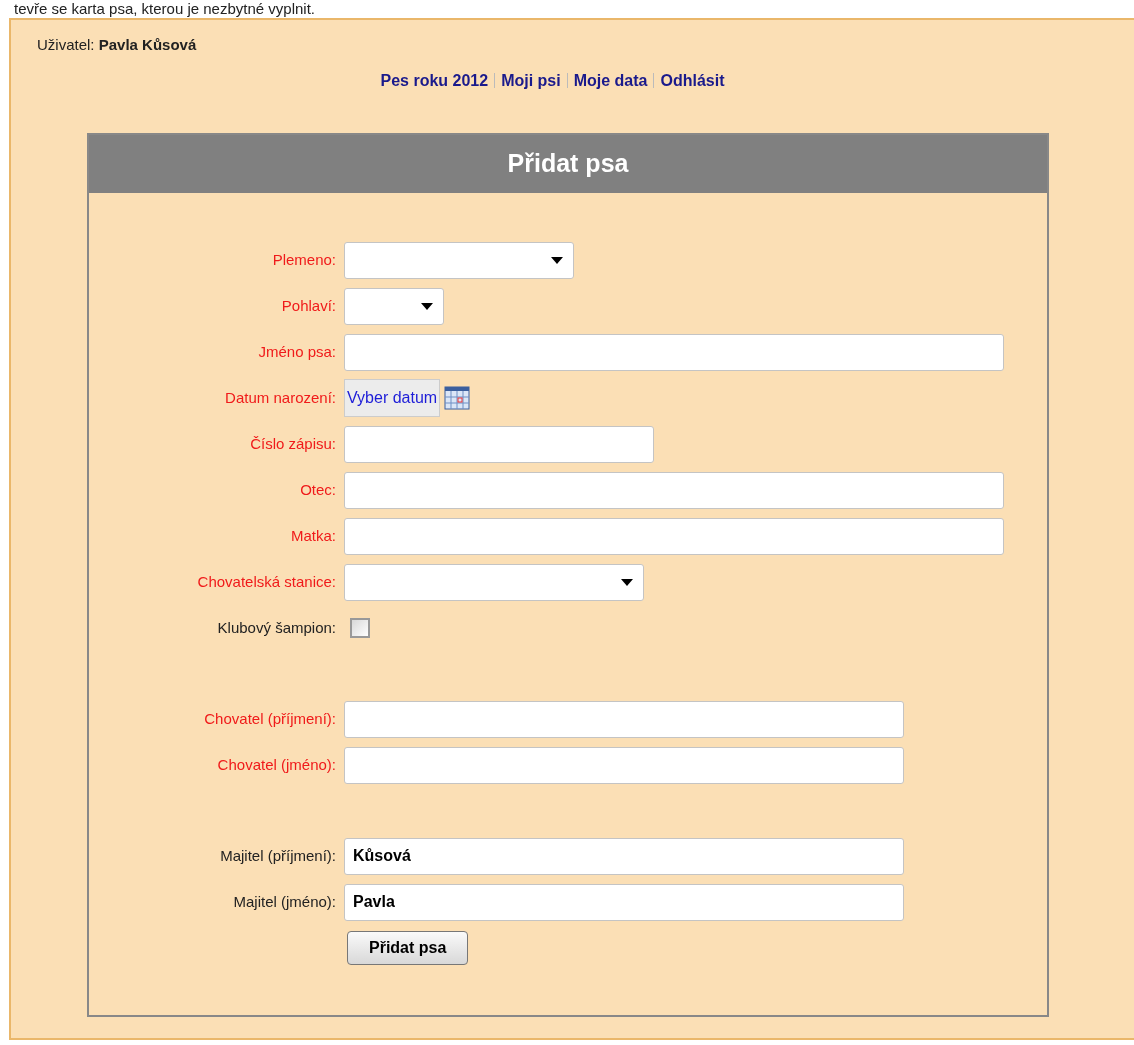  I want to click on field-label: Plemeno:, so click(304, 259).